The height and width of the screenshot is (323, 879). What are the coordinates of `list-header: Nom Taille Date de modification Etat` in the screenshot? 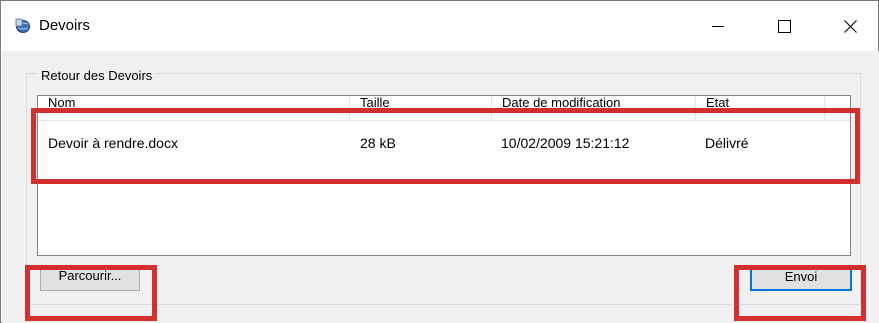 It's located at (444, 108).